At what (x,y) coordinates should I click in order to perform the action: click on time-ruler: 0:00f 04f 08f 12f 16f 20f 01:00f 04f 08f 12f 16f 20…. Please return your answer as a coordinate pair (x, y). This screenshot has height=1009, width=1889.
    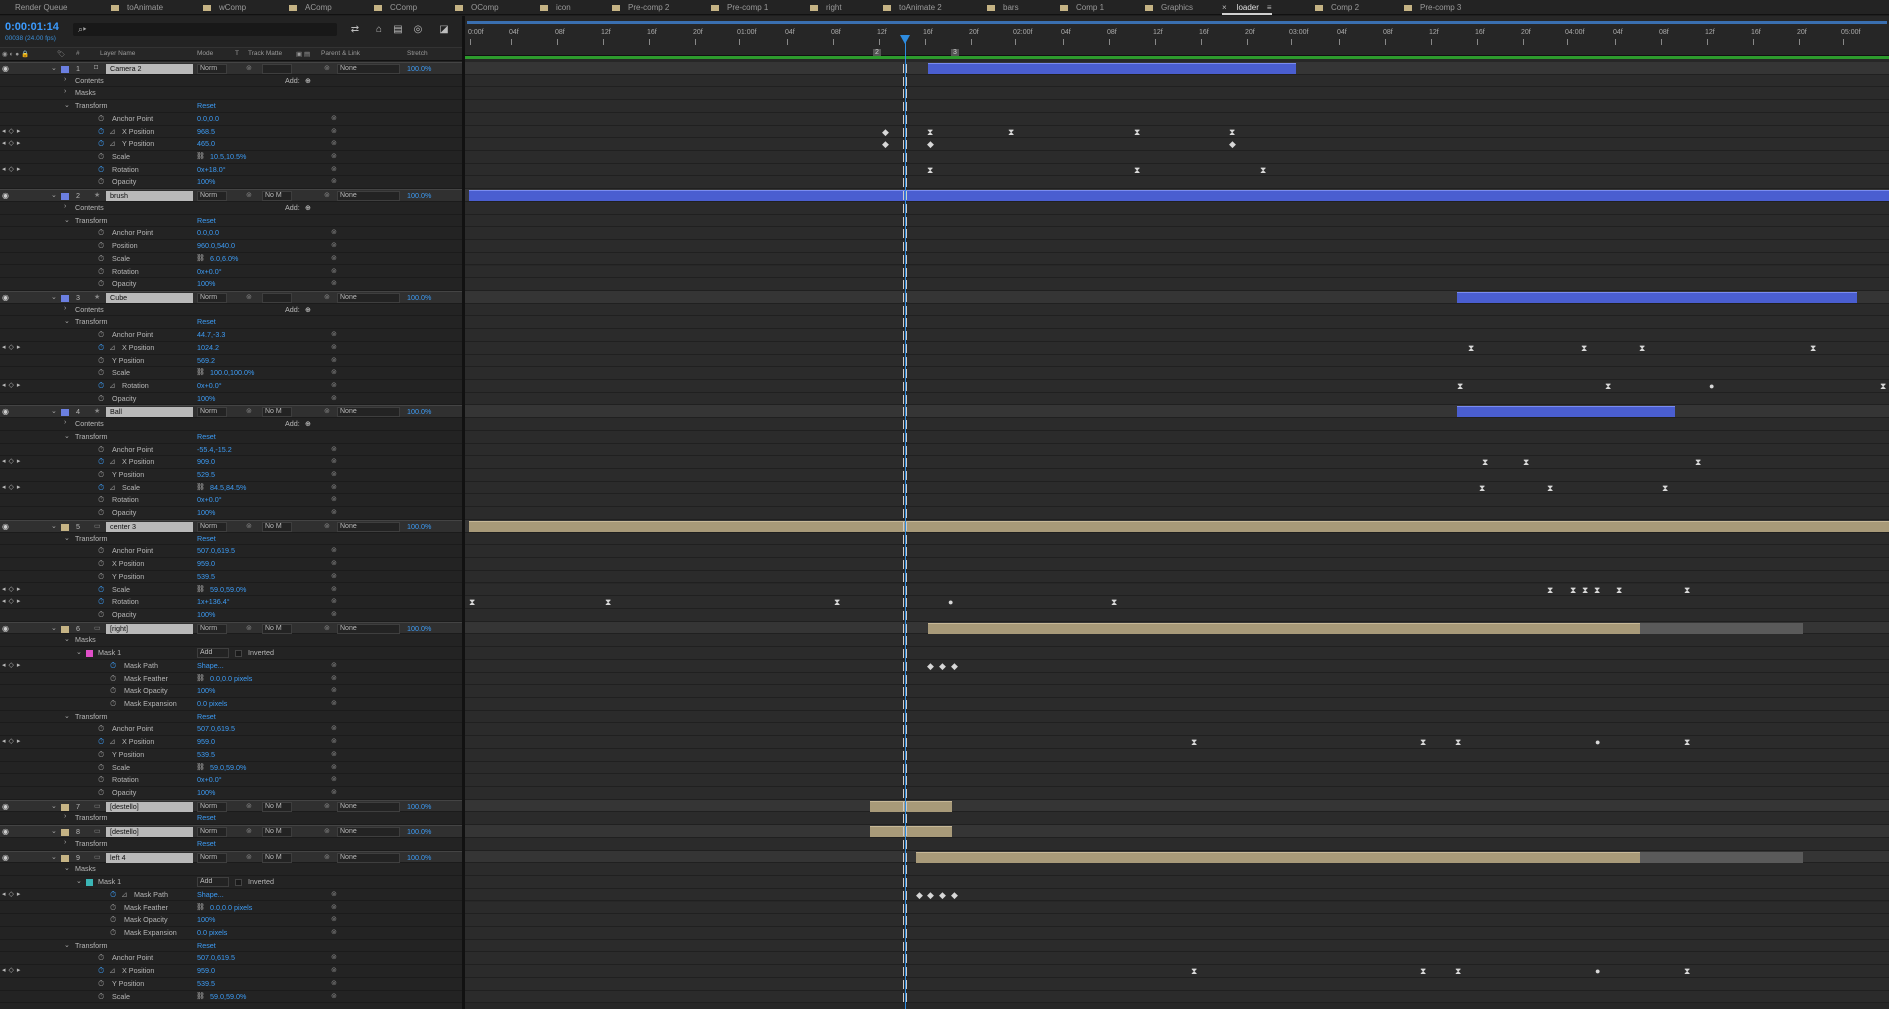
    Looking at the image, I should click on (1177, 41).